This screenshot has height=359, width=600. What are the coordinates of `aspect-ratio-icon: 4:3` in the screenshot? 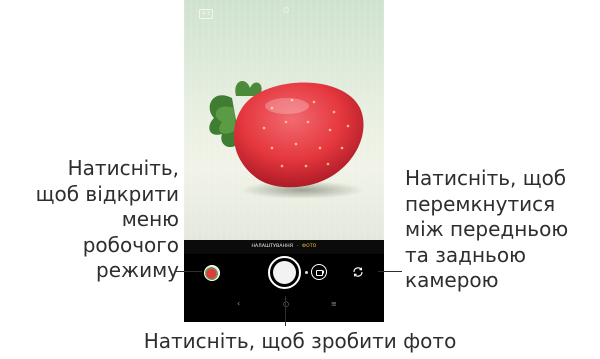 It's located at (206, 14).